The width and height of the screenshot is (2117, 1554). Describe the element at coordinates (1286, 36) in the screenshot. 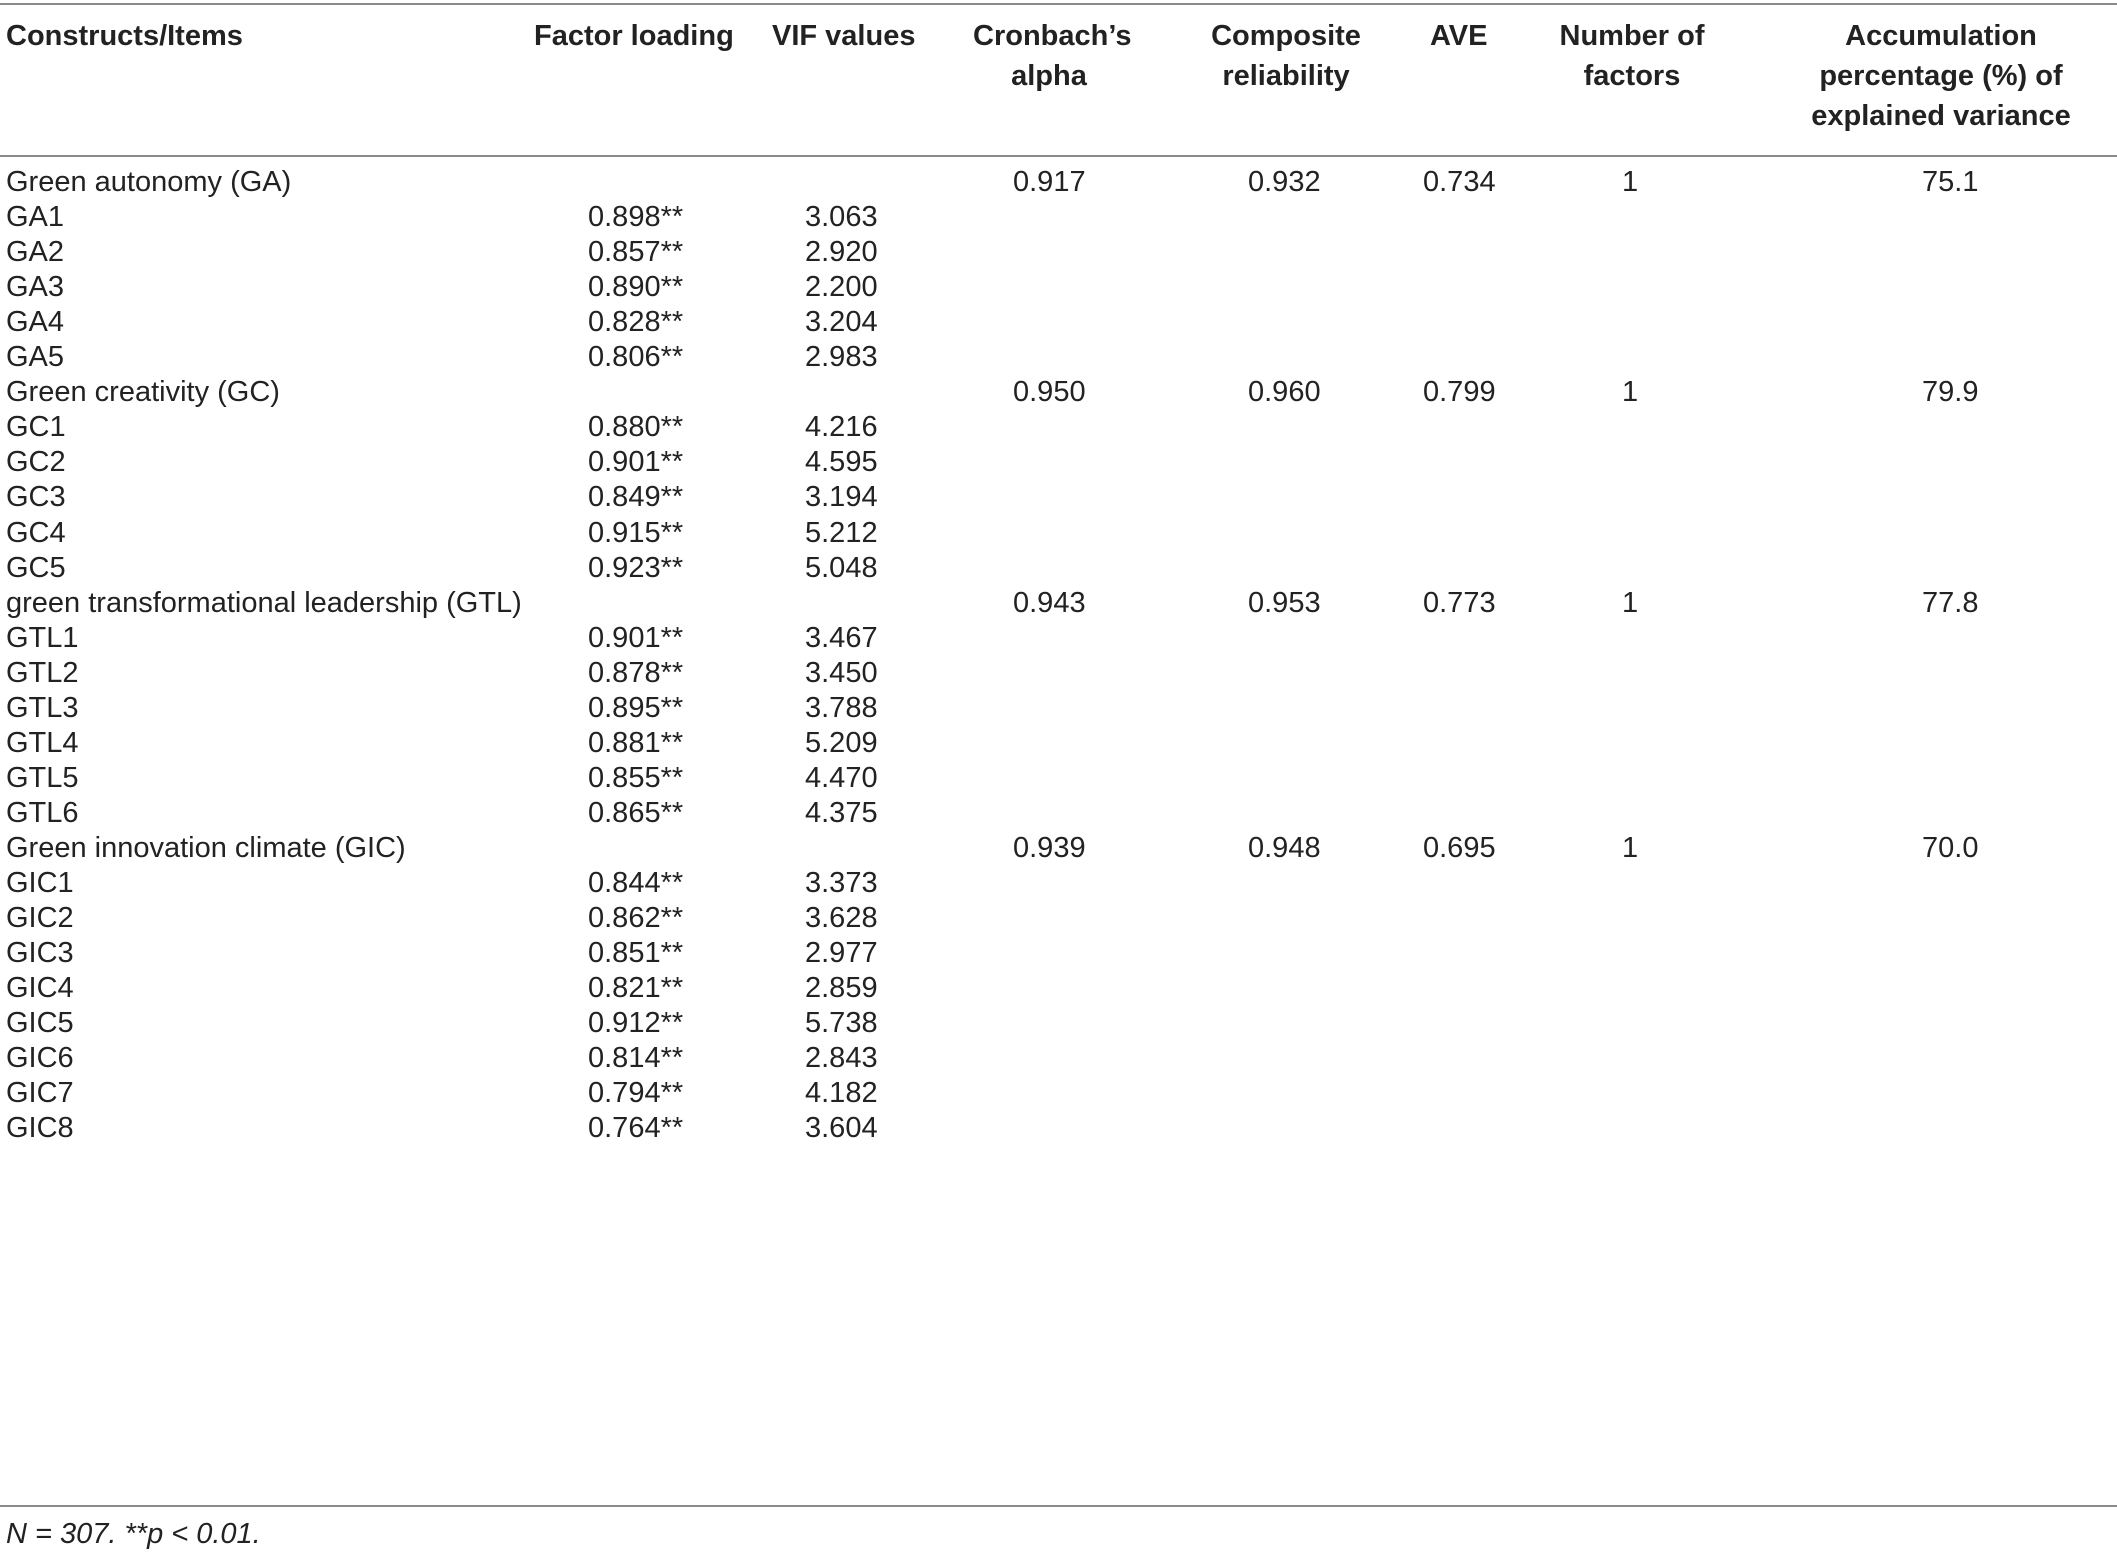

I see `header-composite-reliability-line1: Composite` at that location.